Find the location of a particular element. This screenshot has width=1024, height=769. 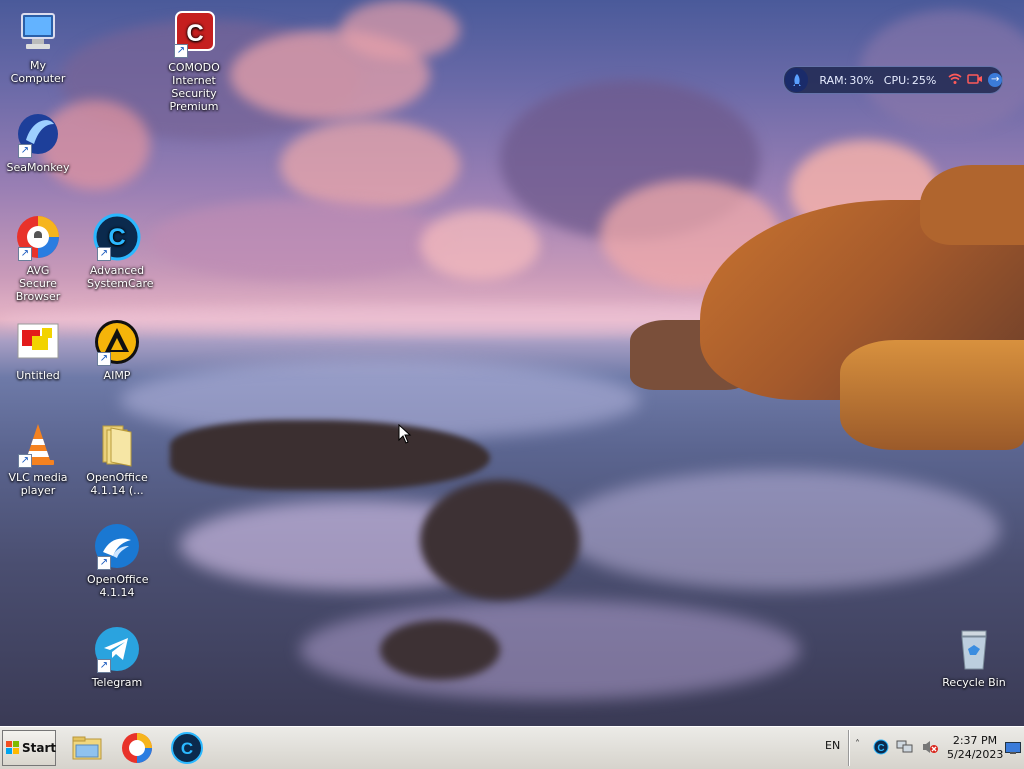

recycle-bin-icon is located at coordinates (974, 649).